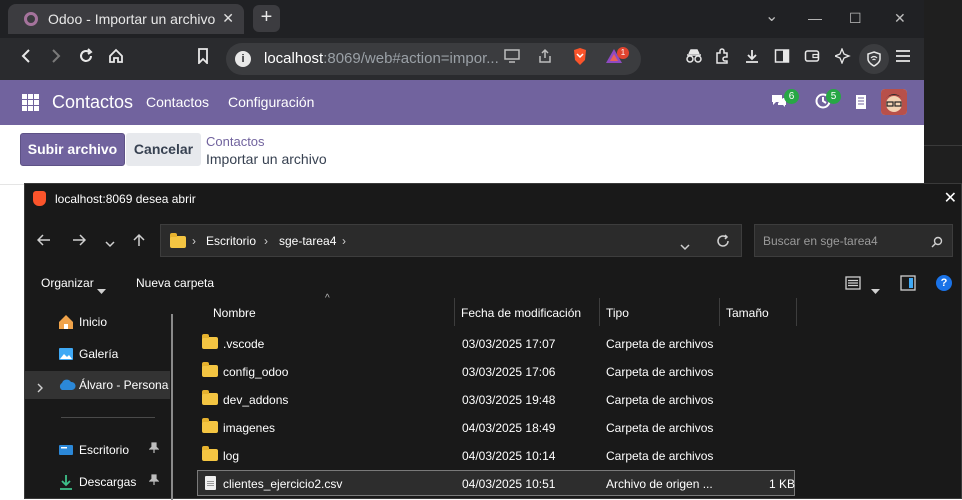  Describe the element at coordinates (307, 241) in the screenshot. I see `path-segment-sge-tarea4: sge-tarea4` at that location.